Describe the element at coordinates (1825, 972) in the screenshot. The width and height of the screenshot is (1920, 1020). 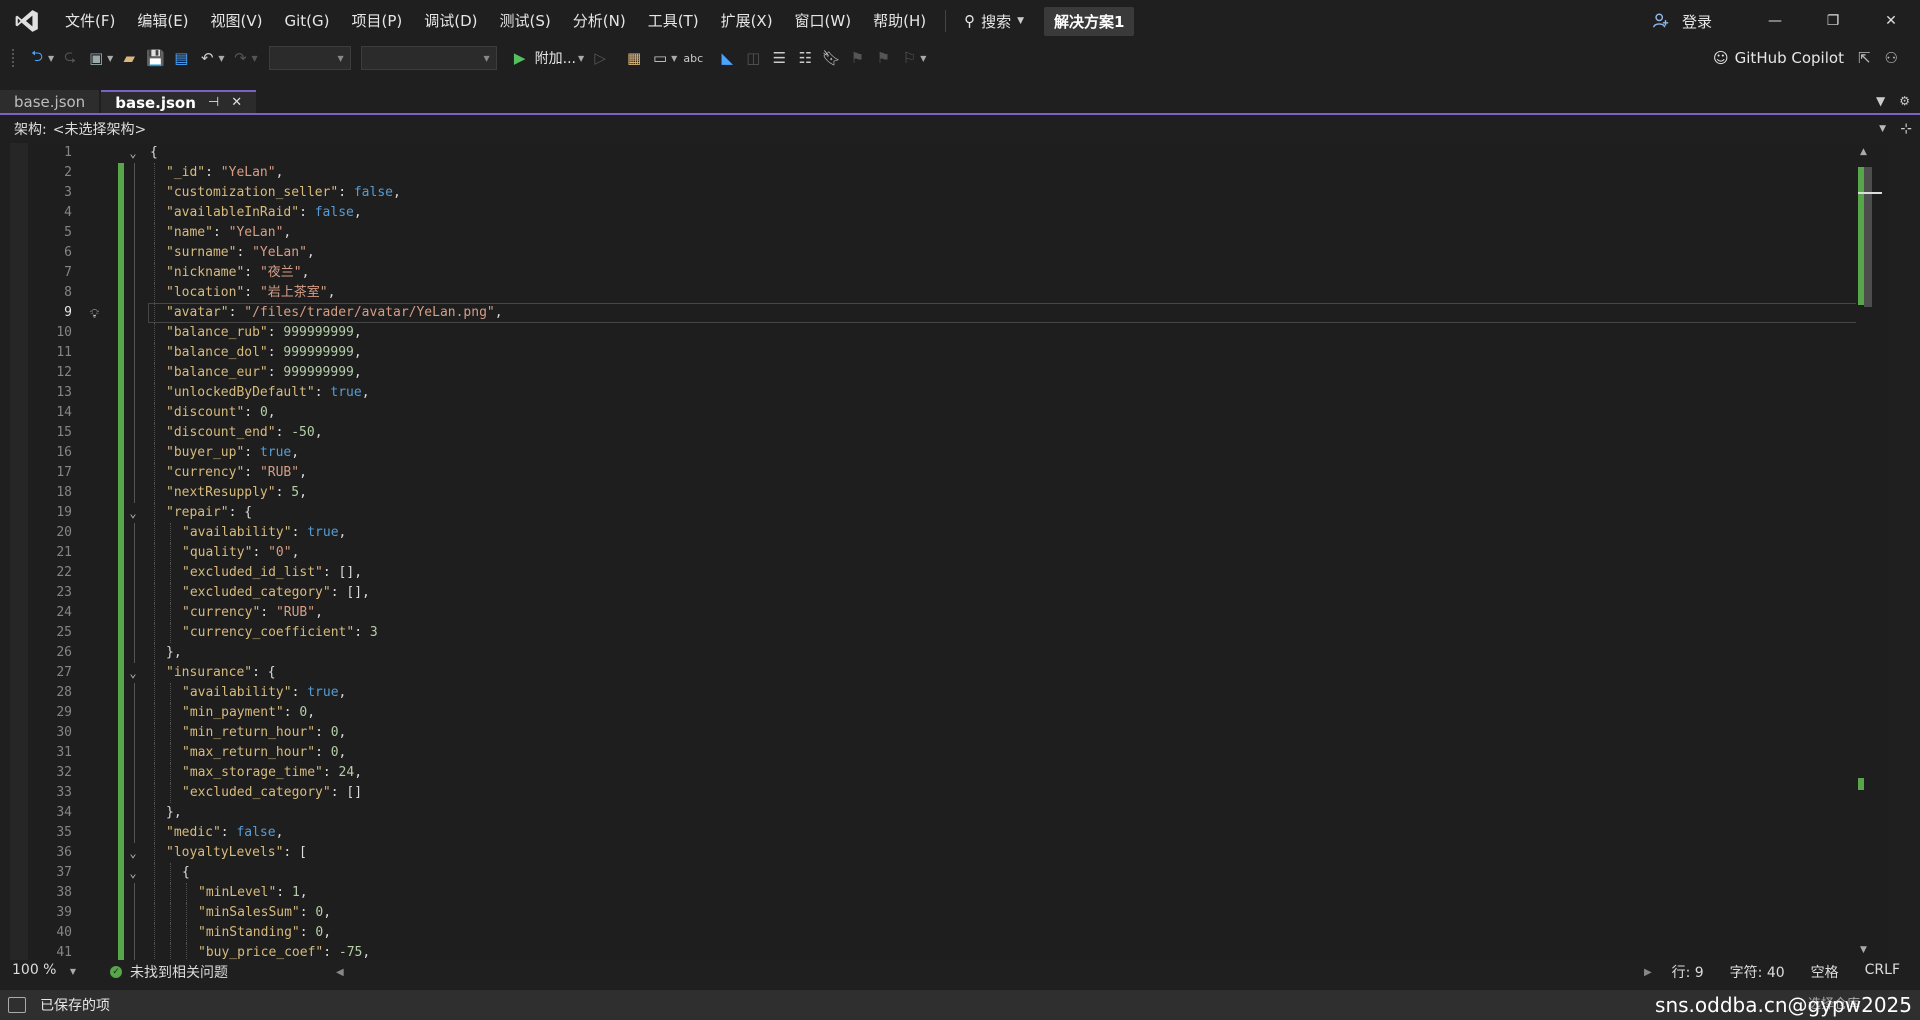
I see `indent-indicator: 空格` at that location.